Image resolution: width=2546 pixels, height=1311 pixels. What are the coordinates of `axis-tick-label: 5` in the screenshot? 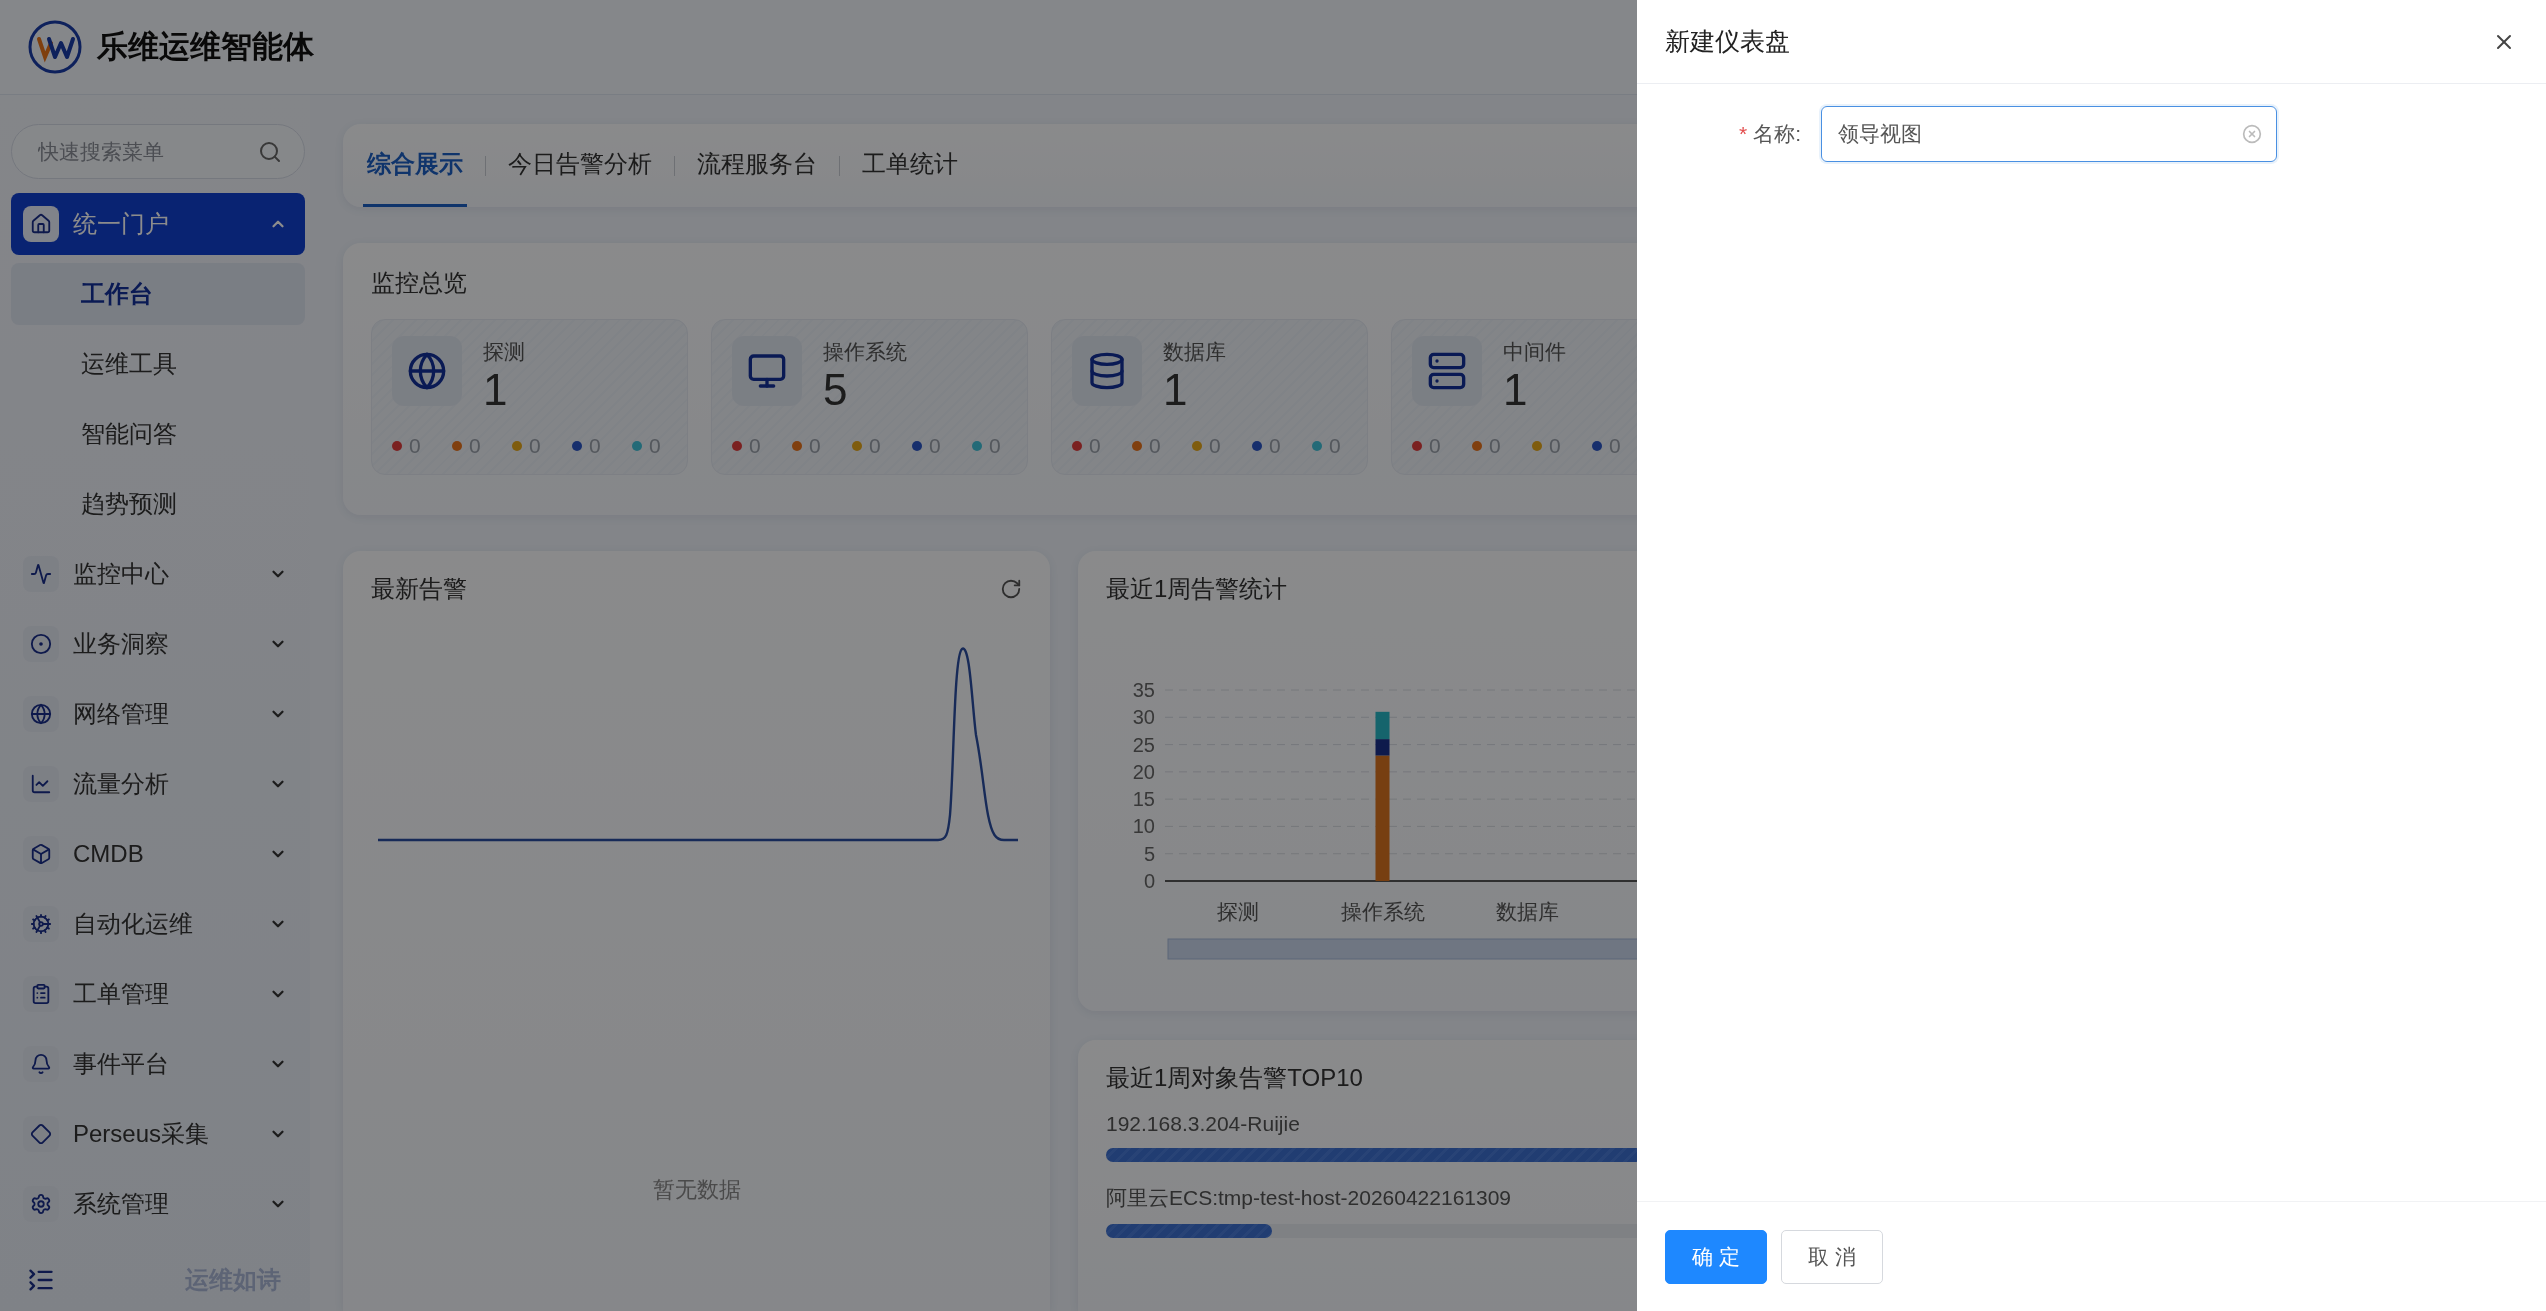 It's located at (1149, 853).